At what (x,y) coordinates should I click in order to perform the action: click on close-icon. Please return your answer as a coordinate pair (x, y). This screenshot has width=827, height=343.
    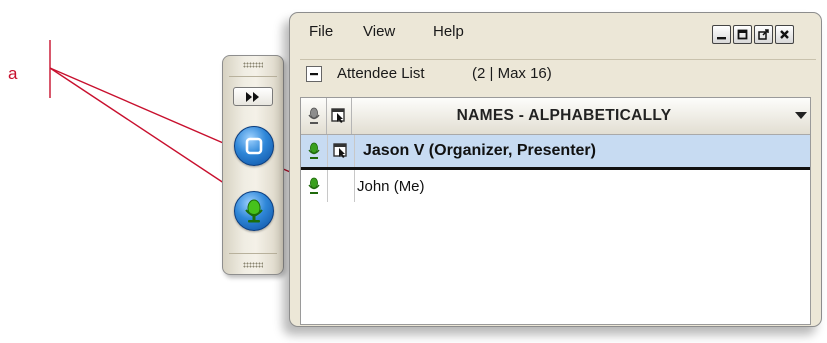
    Looking at the image, I should click on (784, 34).